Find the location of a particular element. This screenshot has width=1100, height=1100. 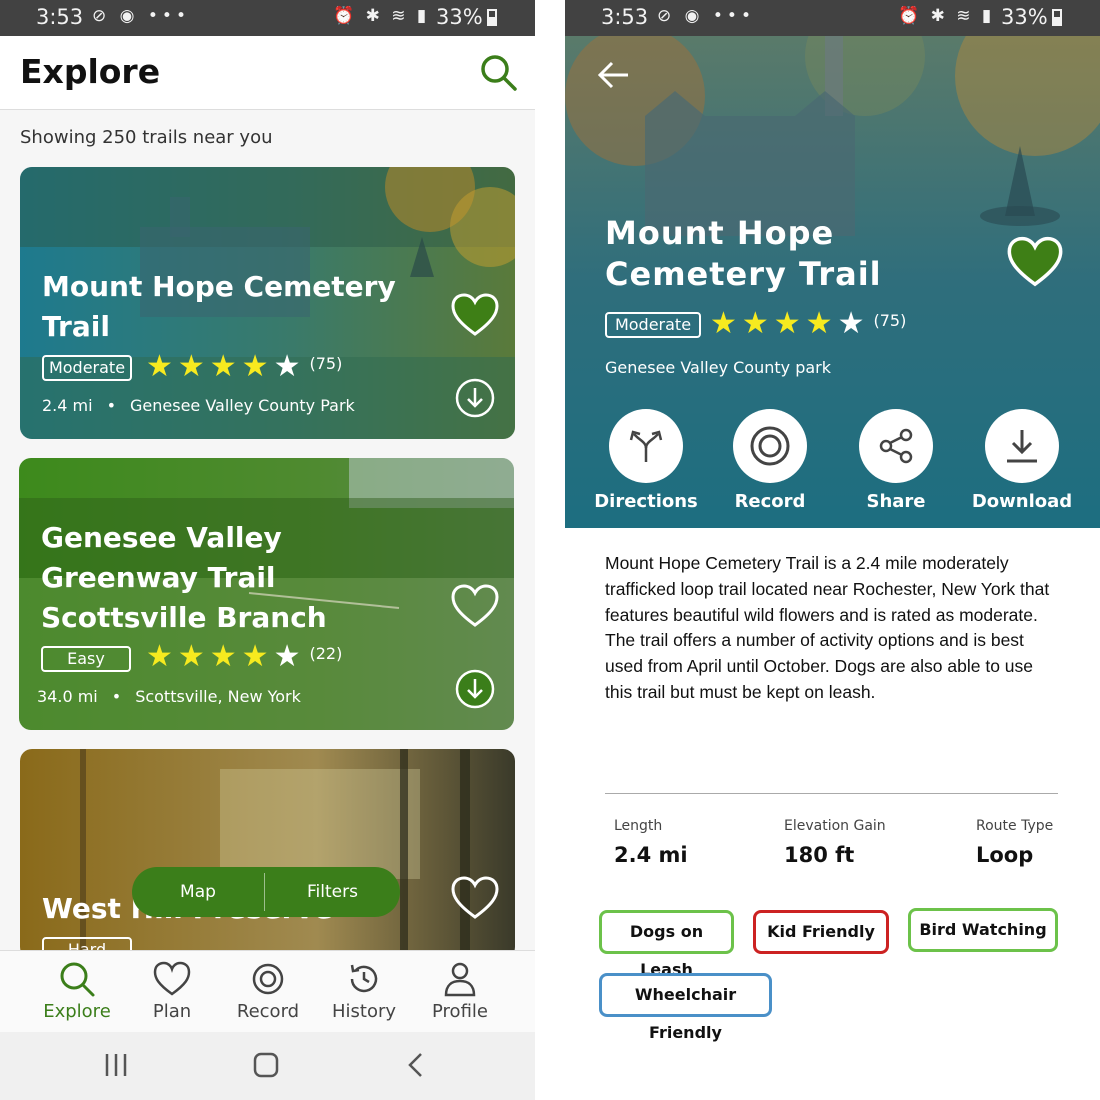

profile-icon is located at coordinates (460, 979).